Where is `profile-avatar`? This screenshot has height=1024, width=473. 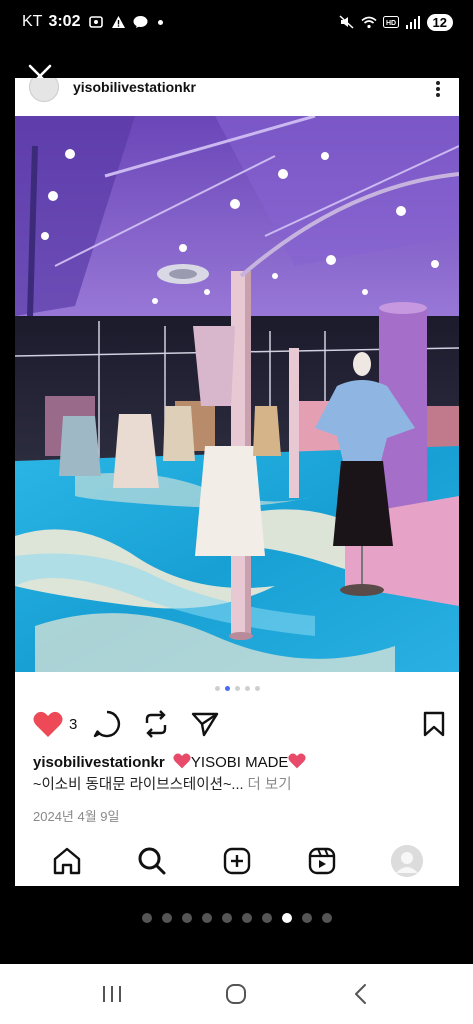 profile-avatar is located at coordinates (406, 861).